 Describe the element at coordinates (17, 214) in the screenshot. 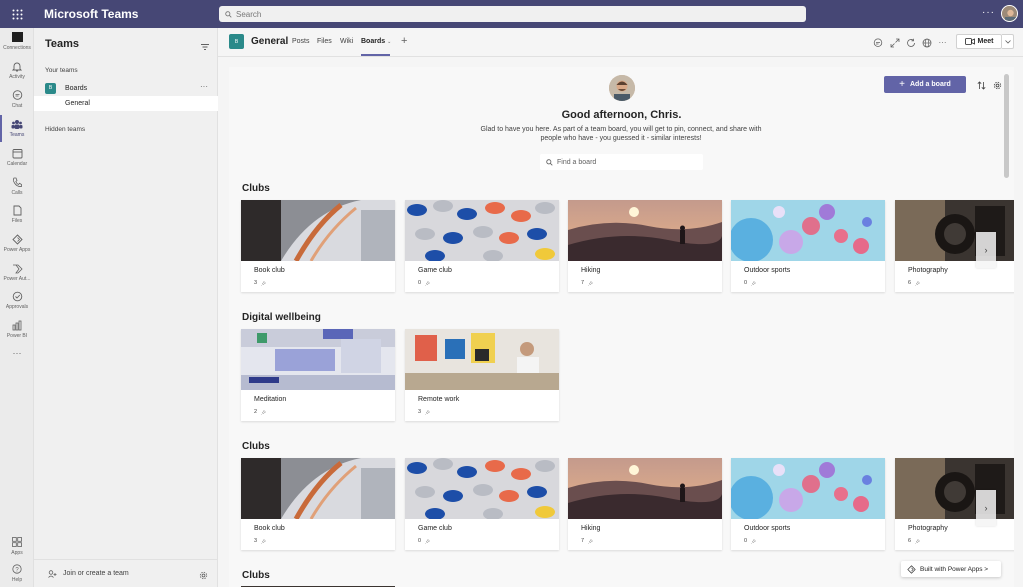

I see `rail-item-files: Files` at that location.